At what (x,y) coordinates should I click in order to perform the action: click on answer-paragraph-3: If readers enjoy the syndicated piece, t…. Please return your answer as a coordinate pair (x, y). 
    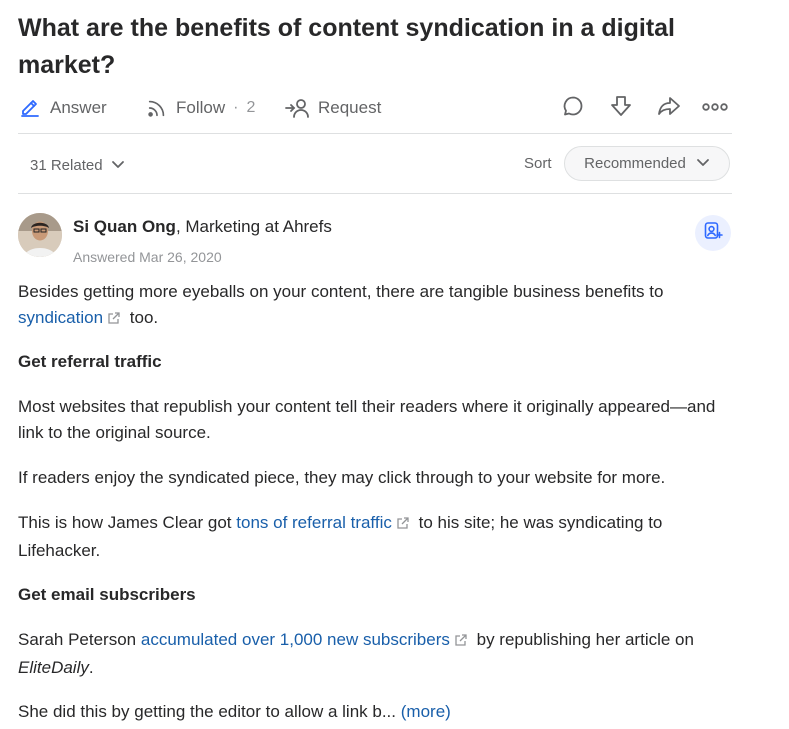
    Looking at the image, I should click on (342, 477).